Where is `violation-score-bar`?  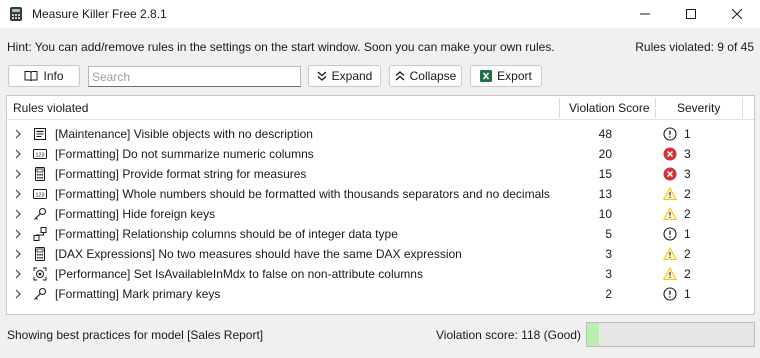 violation-score-bar is located at coordinates (670, 334).